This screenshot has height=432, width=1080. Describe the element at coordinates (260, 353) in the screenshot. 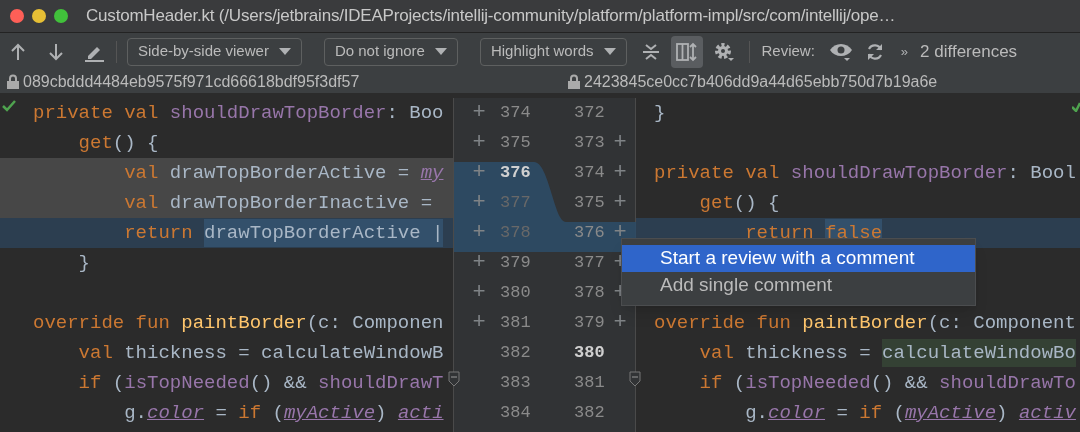

I see `code-line: val thickness = calculateWindowB` at that location.